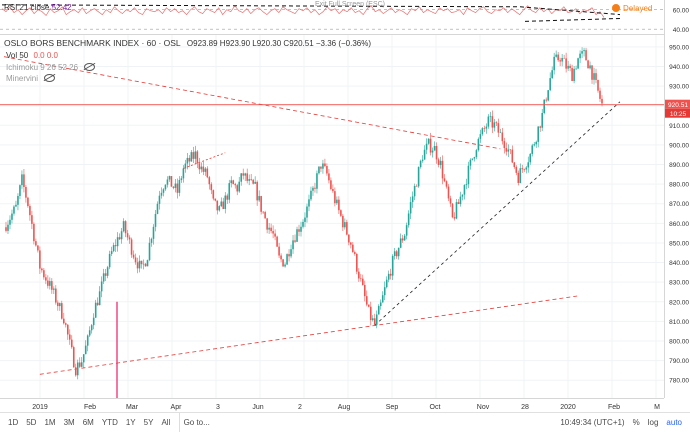 The height and width of the screenshot is (432, 690). What do you see at coordinates (31, 422) in the screenshot?
I see `timeframe-5d: 5D` at bounding box center [31, 422].